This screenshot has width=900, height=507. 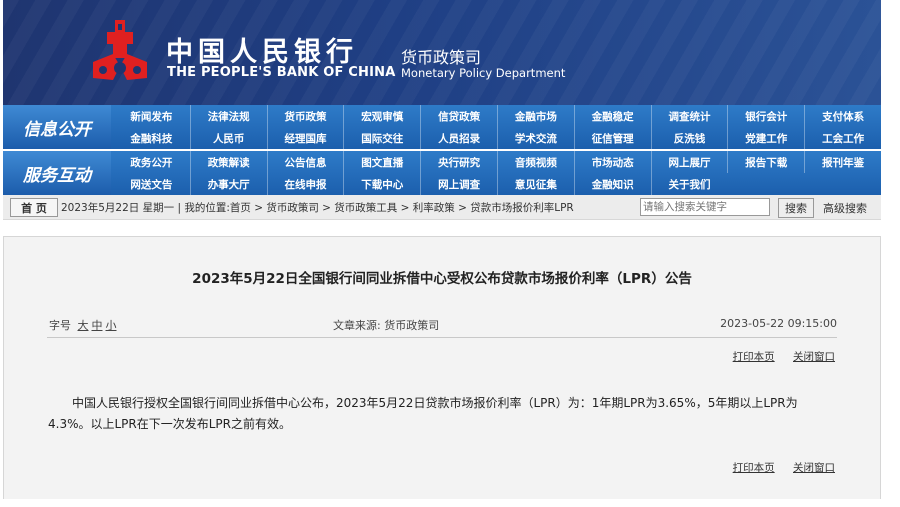 I want to click on nav-service-item-16: 金融知识, so click(x=612, y=184).